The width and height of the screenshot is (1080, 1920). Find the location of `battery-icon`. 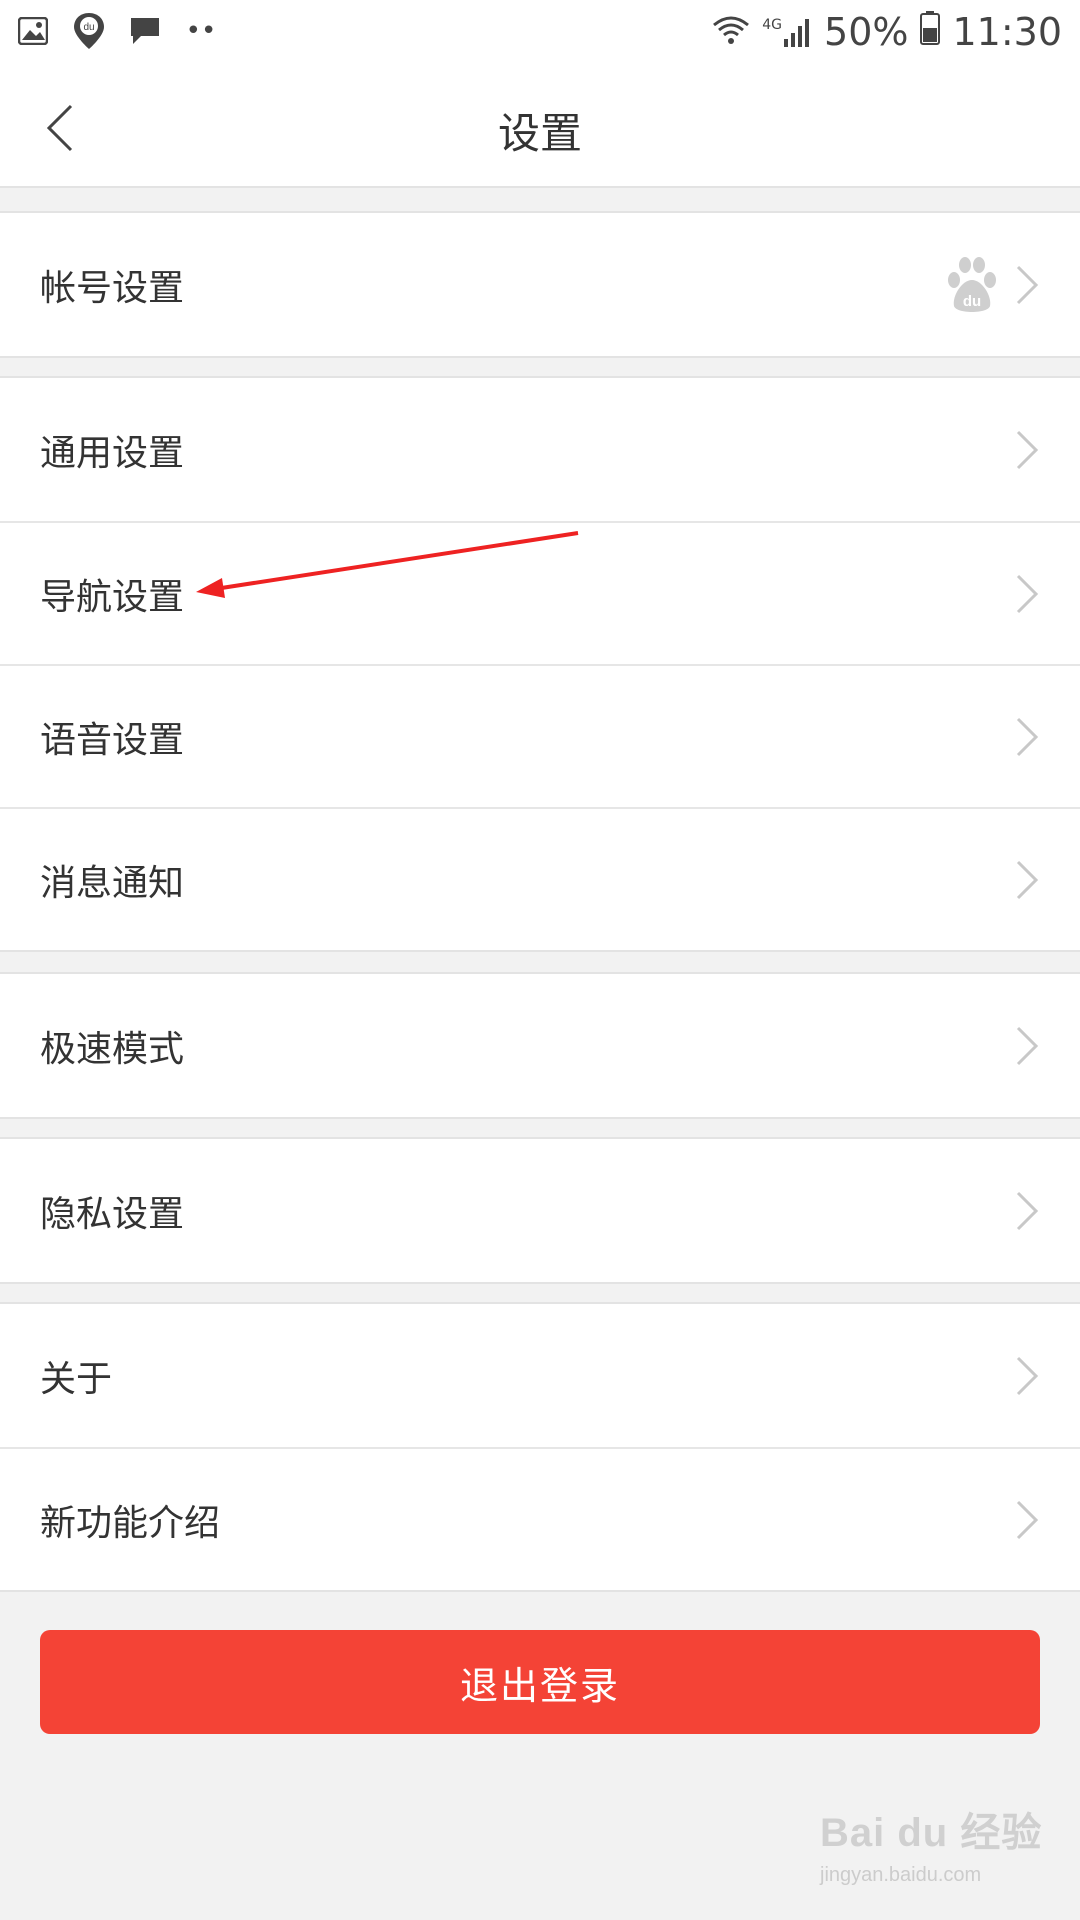

battery-icon is located at coordinates (930, 32).